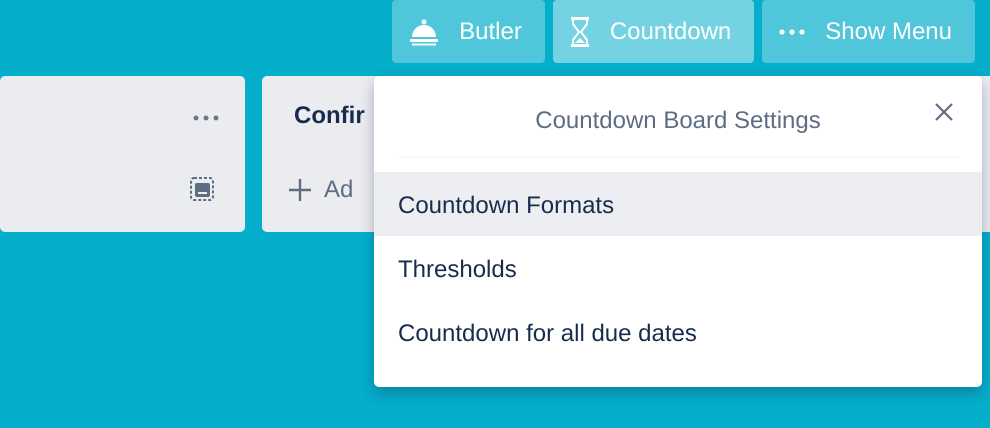 Image resolution: width=990 pixels, height=428 pixels. Describe the element at coordinates (300, 190) in the screenshot. I see `plus-icon` at that location.